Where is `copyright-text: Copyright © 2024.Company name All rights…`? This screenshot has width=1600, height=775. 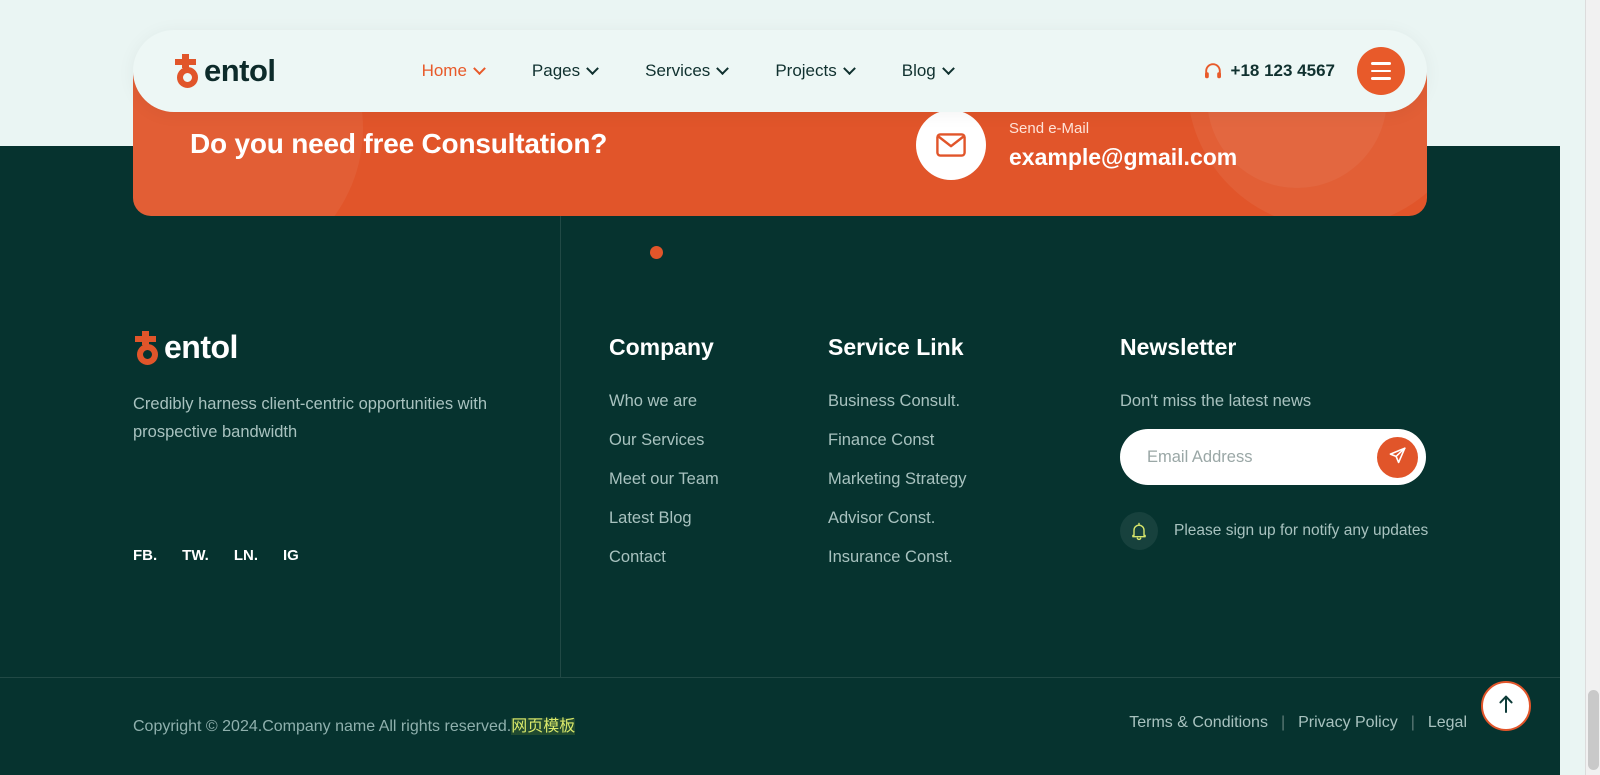 copyright-text: Copyright © 2024.Company name All rights… is located at coordinates (354, 724).